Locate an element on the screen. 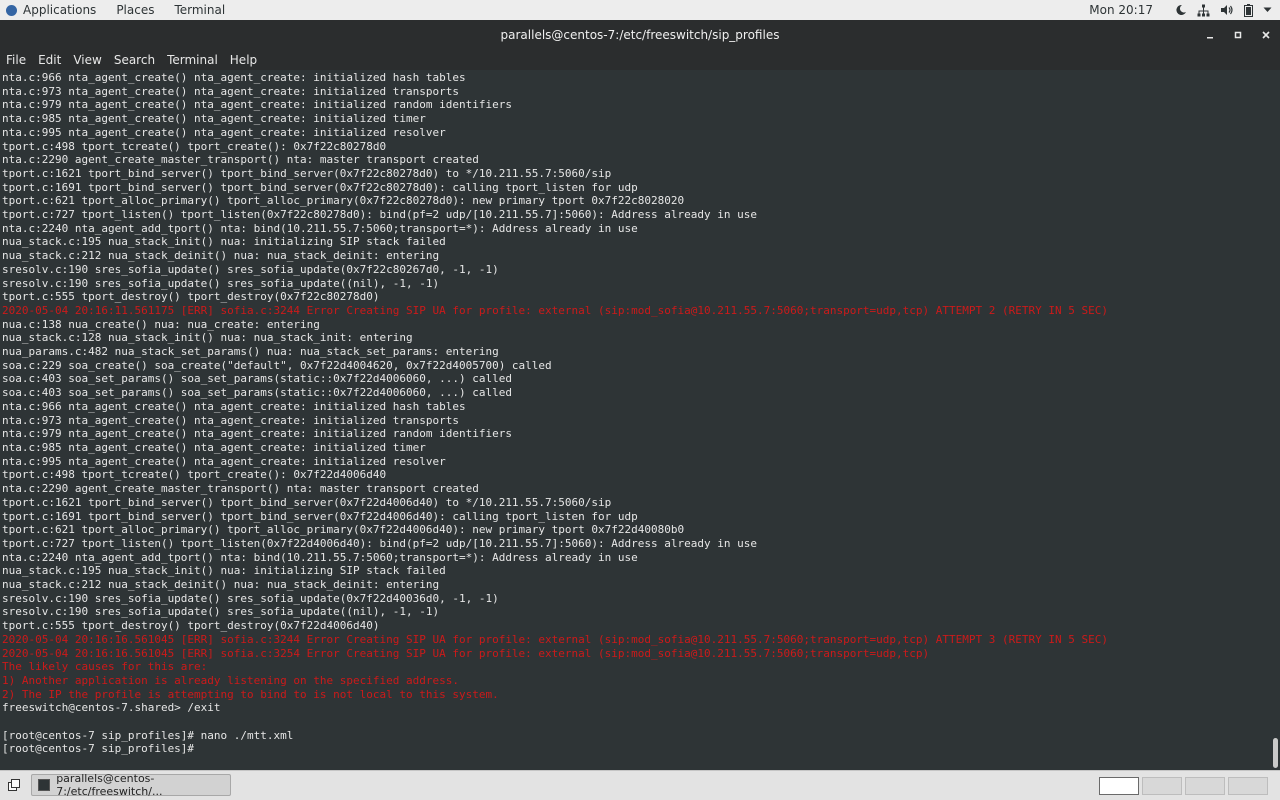  applications-label: Applications is located at coordinates (60, 10).